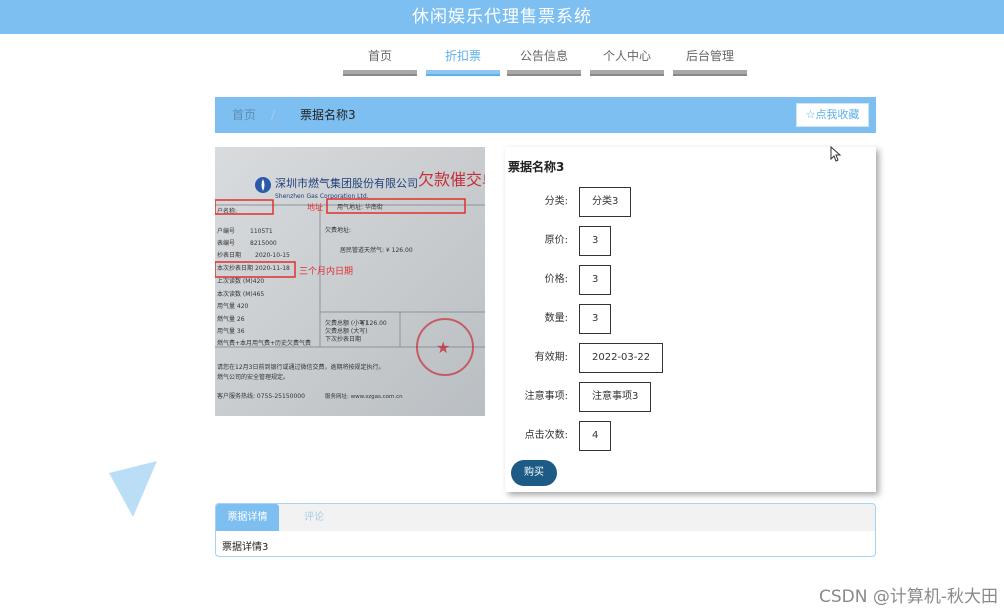 This screenshot has height=612, width=1004. I want to click on svg-text: 户编号, so click(226, 231).